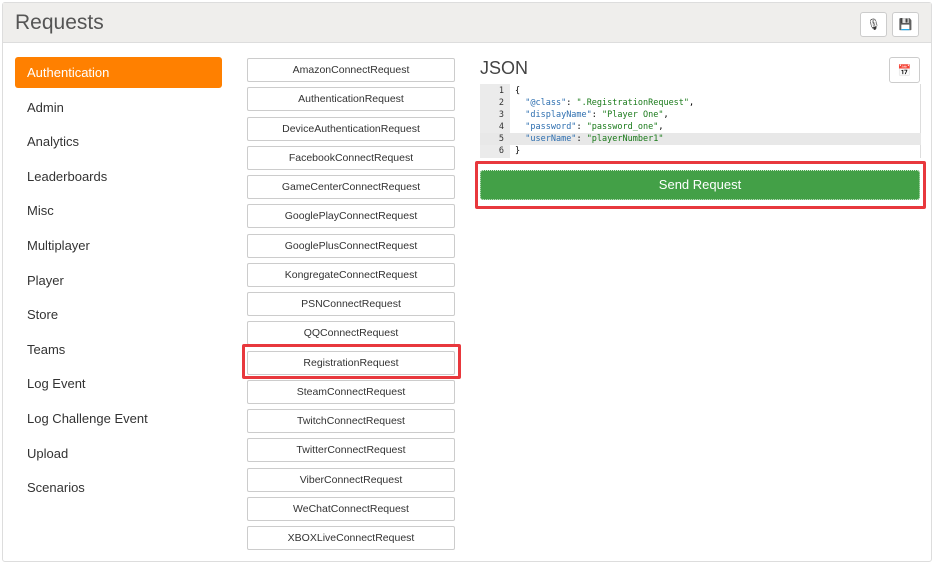  What do you see at coordinates (351, 245) in the screenshot?
I see `request-button: GooglePlusConnectRequest` at bounding box center [351, 245].